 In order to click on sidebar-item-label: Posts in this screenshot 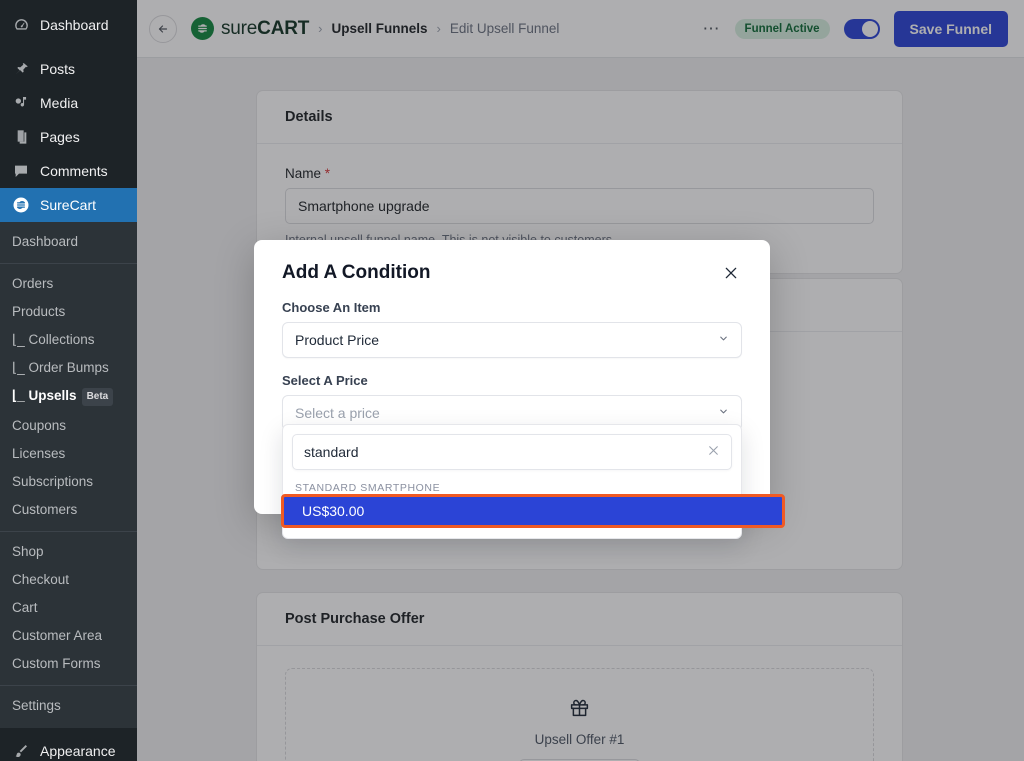, I will do `click(58, 69)`.